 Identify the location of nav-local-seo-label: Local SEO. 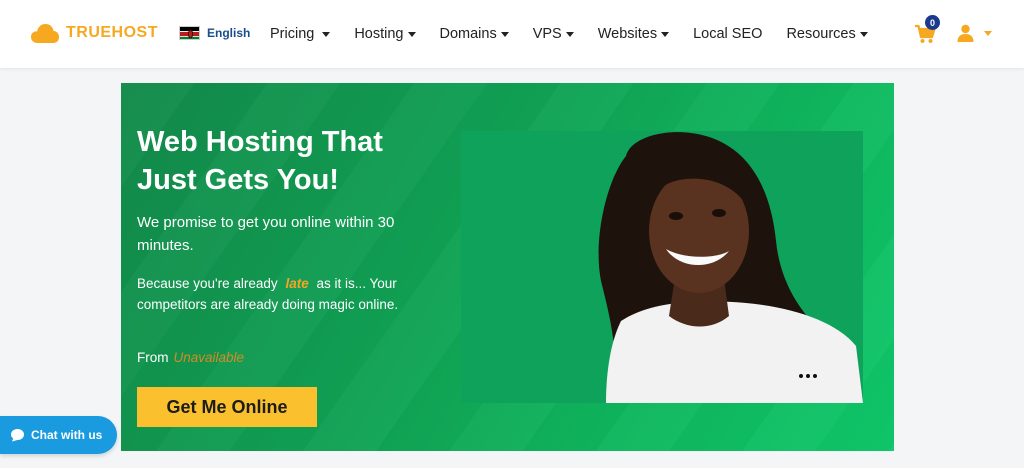
(728, 34).